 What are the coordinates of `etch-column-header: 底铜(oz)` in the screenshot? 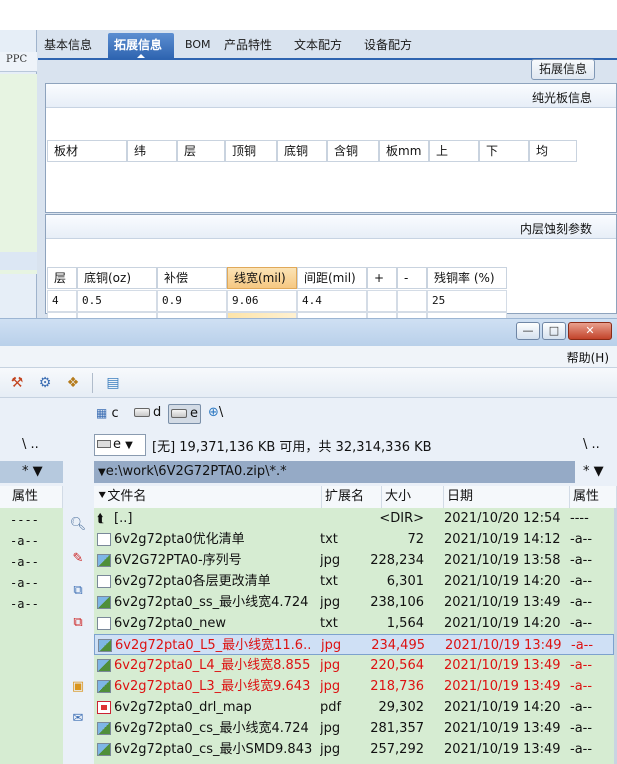 It's located at (117, 278).